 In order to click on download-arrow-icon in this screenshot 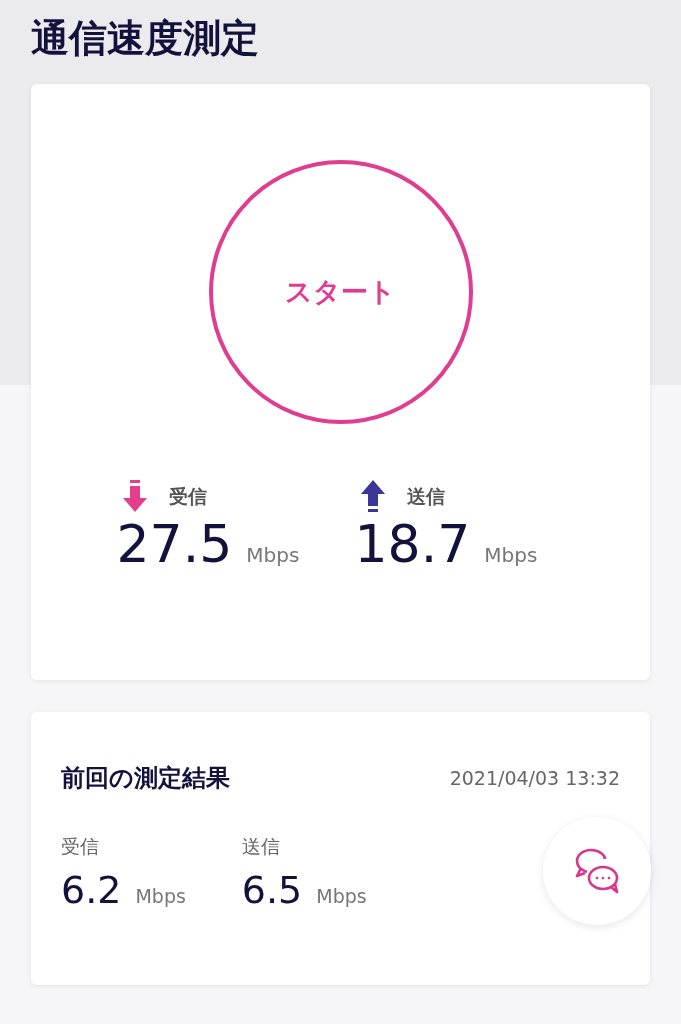, I will do `click(134, 497)`.